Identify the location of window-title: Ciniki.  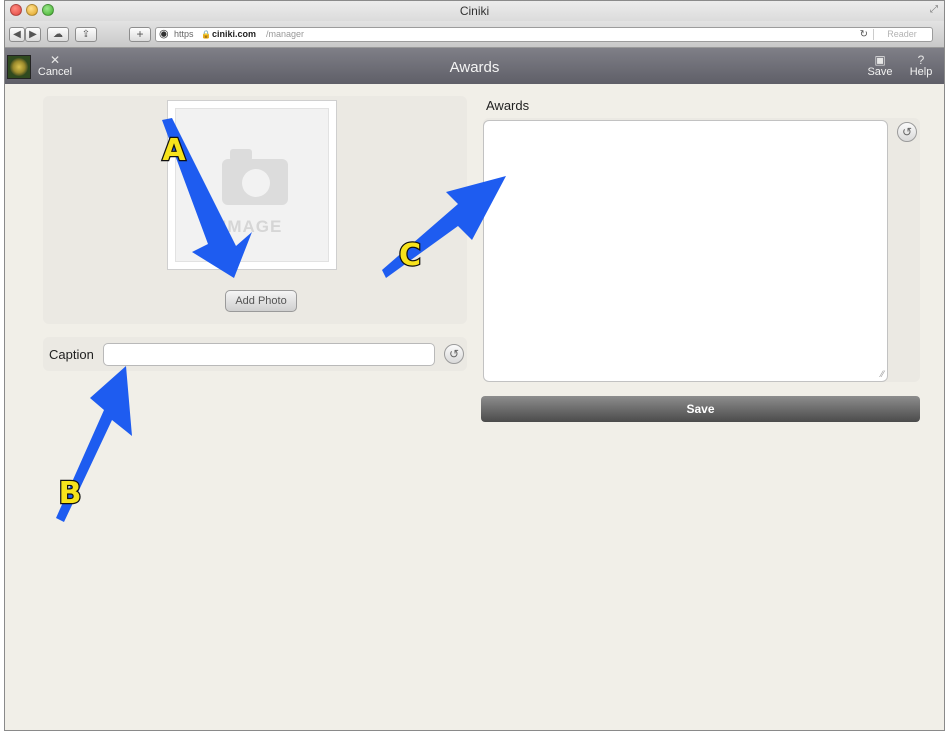
(474, 11).